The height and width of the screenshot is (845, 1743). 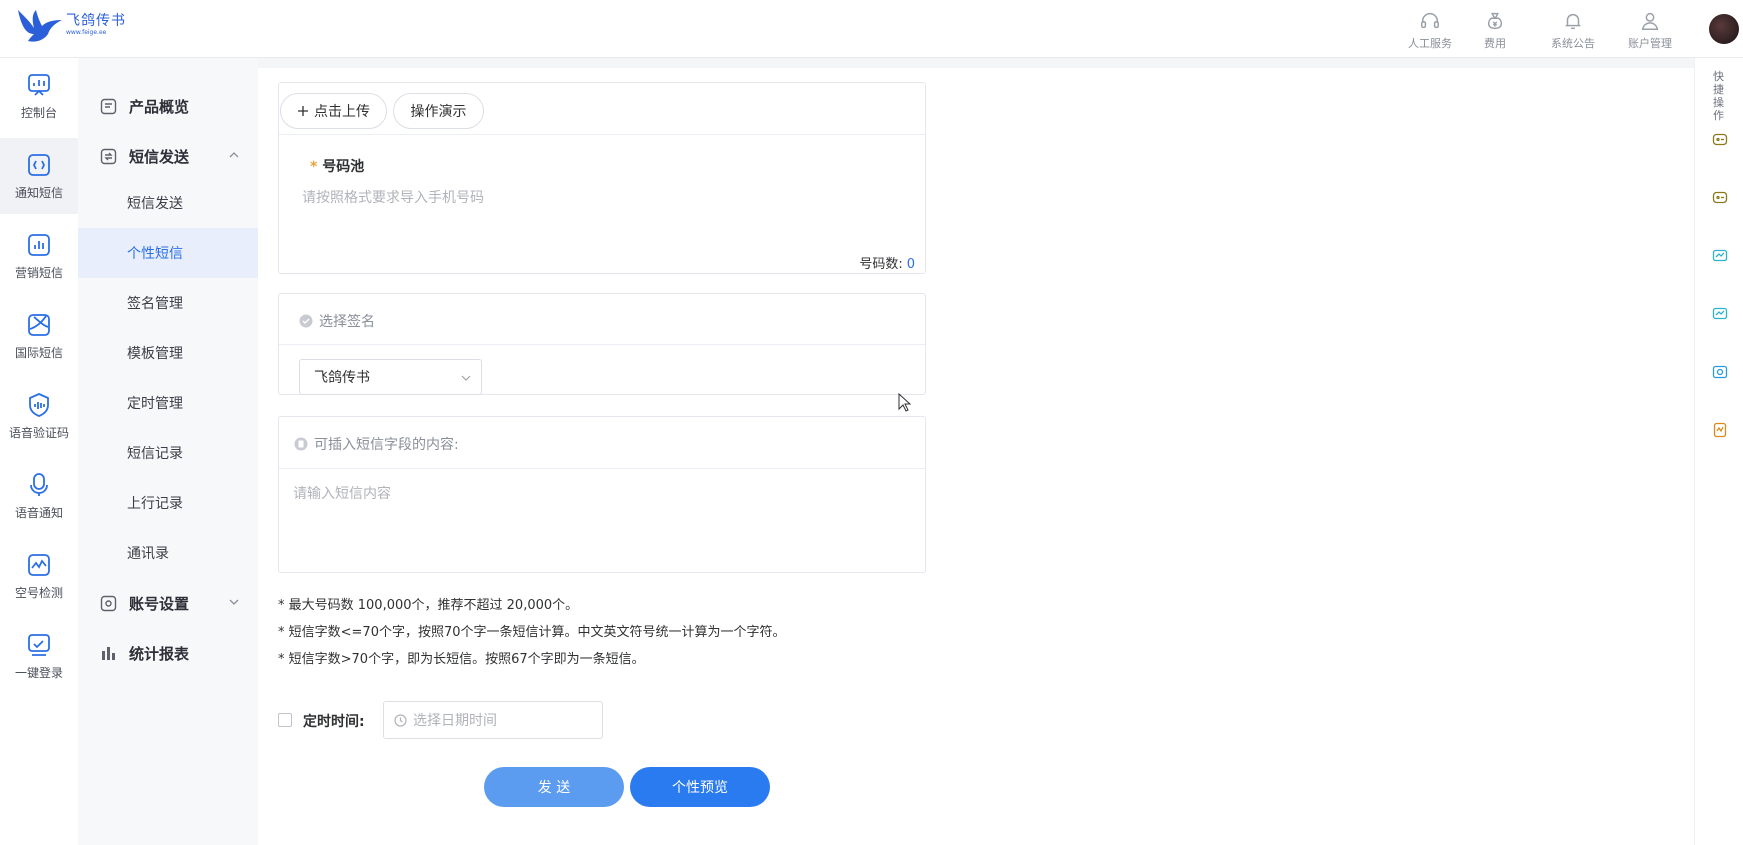 I want to click on send-button: 发 送, so click(x=554, y=787).